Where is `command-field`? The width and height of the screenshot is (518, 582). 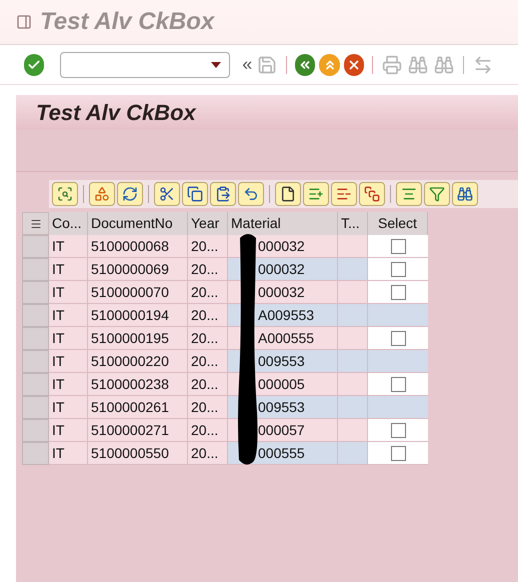 command-field is located at coordinates (145, 65).